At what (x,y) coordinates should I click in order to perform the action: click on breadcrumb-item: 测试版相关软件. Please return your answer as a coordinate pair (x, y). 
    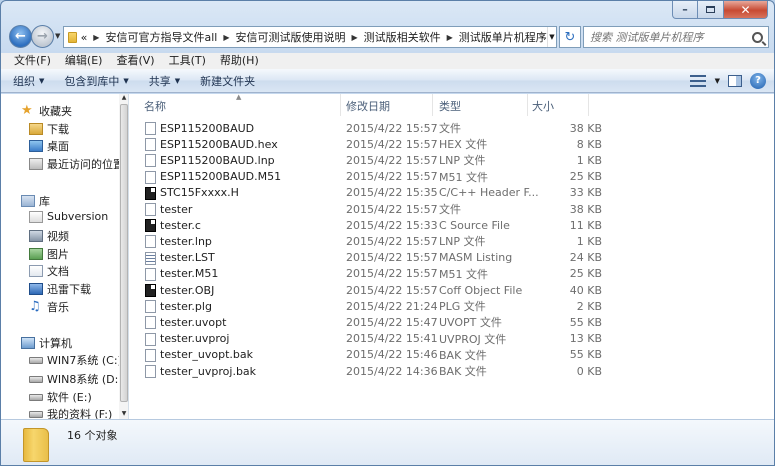
    Looking at the image, I should click on (402, 37).